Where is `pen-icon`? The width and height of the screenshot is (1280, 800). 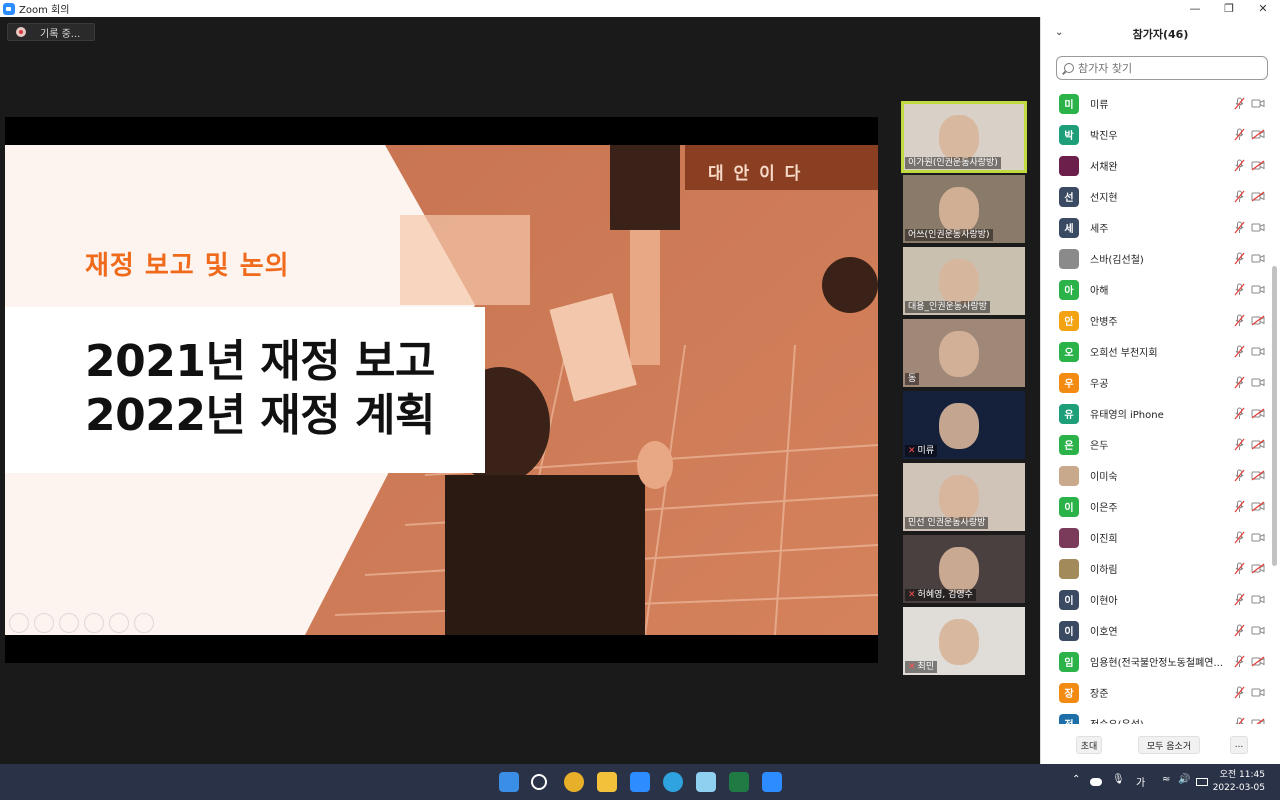 pen-icon is located at coordinates (69, 623).